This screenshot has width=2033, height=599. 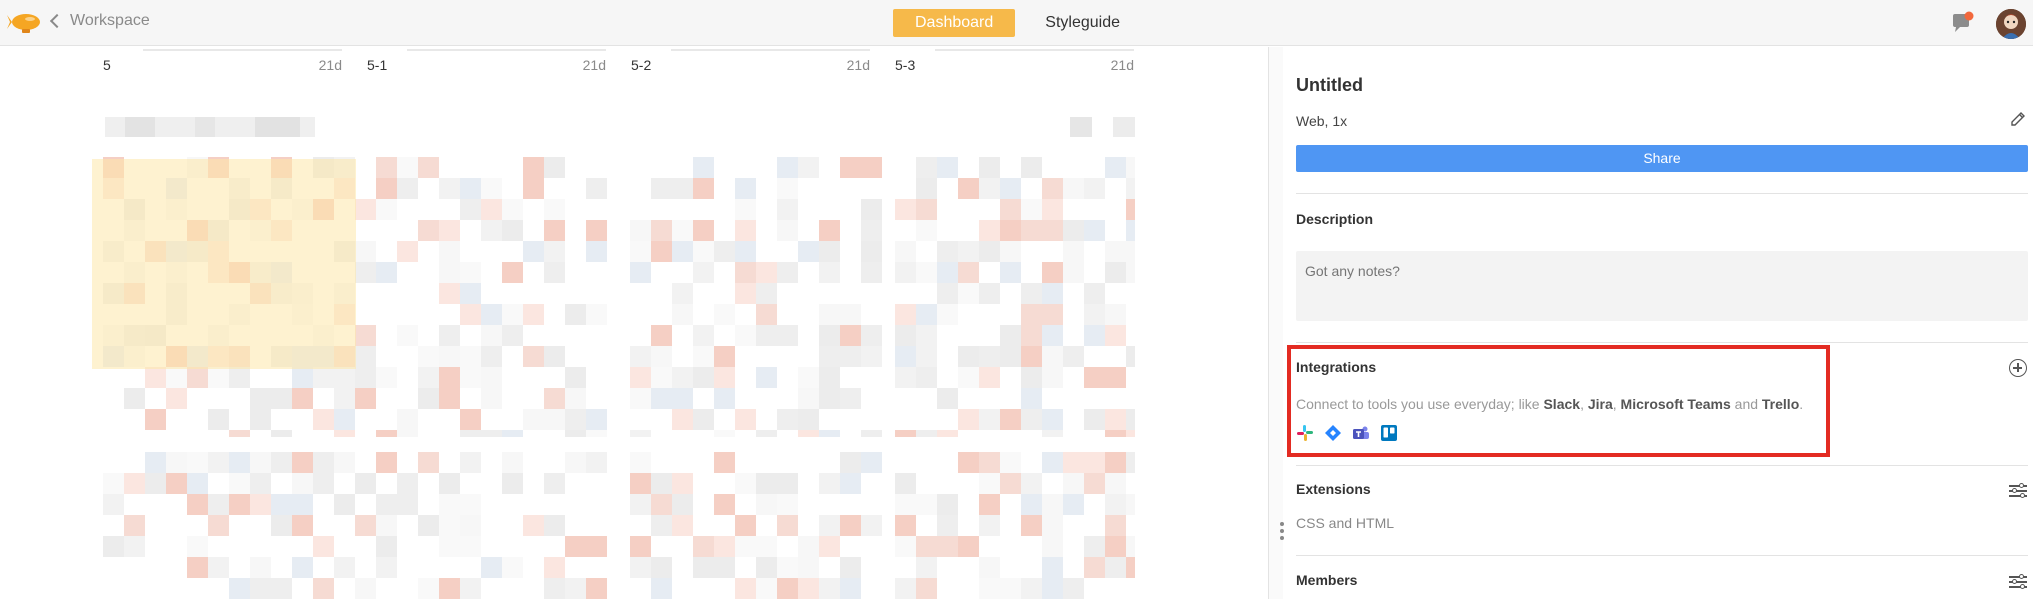 What do you see at coordinates (2018, 490) in the screenshot?
I see `extensions-settings-icon` at bounding box center [2018, 490].